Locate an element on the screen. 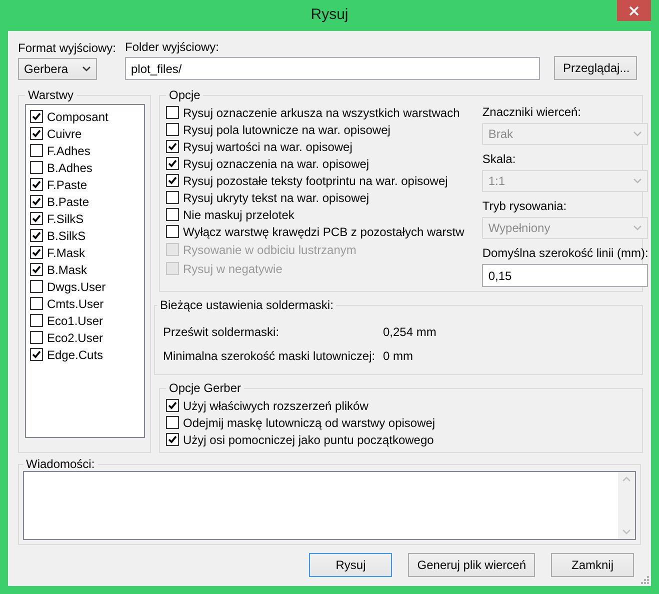 The height and width of the screenshot is (594, 659). checkbox: Cmts.User is located at coordinates (85, 303).